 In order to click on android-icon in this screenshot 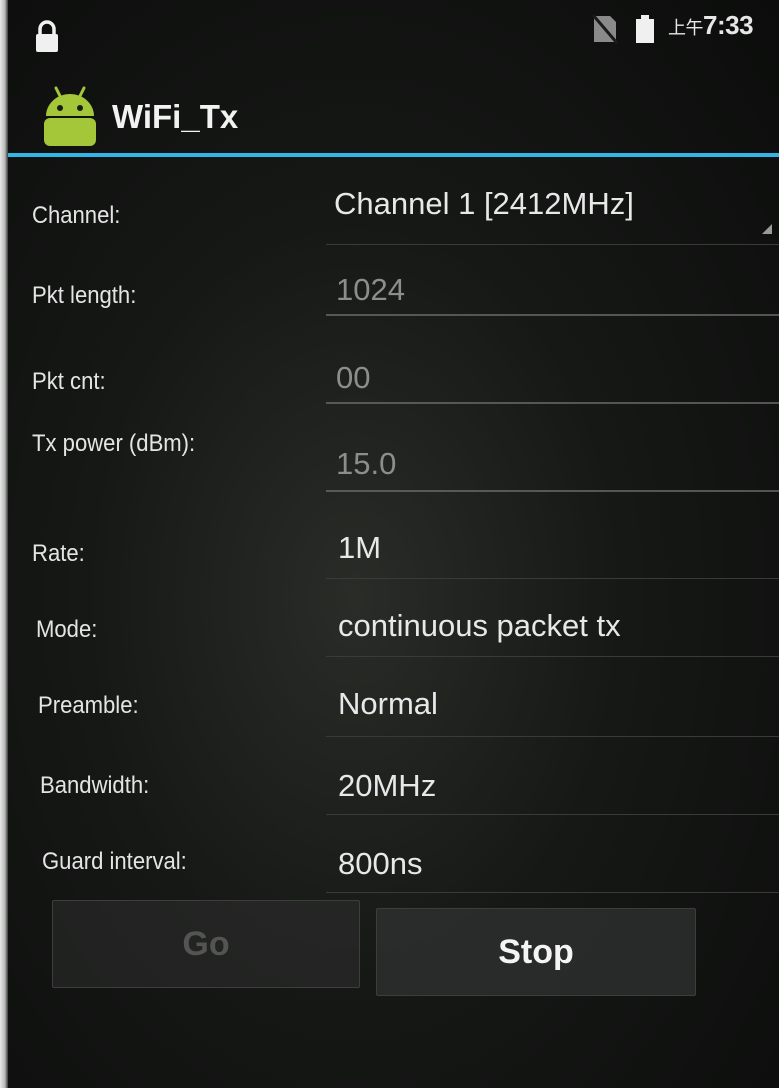, I will do `click(70, 116)`.